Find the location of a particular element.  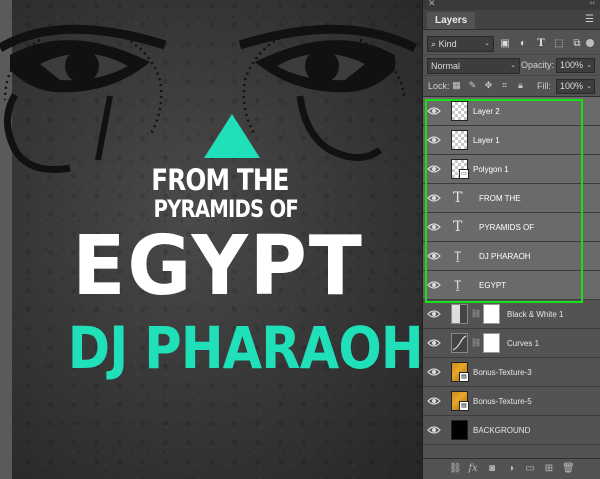

layer-row-bonus-texture-3: ▤ Bonus-Texture-3 is located at coordinates (511, 372).